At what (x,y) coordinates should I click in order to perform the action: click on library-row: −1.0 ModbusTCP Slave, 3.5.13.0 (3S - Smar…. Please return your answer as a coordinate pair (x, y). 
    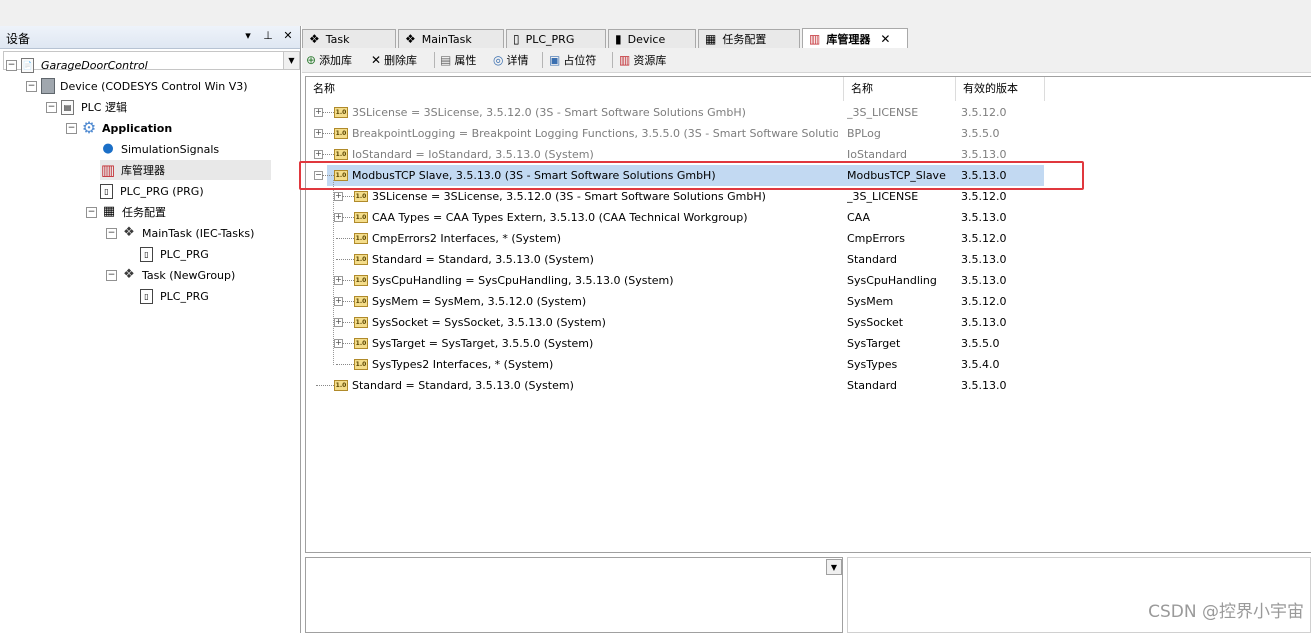
    Looking at the image, I should click on (808, 175).